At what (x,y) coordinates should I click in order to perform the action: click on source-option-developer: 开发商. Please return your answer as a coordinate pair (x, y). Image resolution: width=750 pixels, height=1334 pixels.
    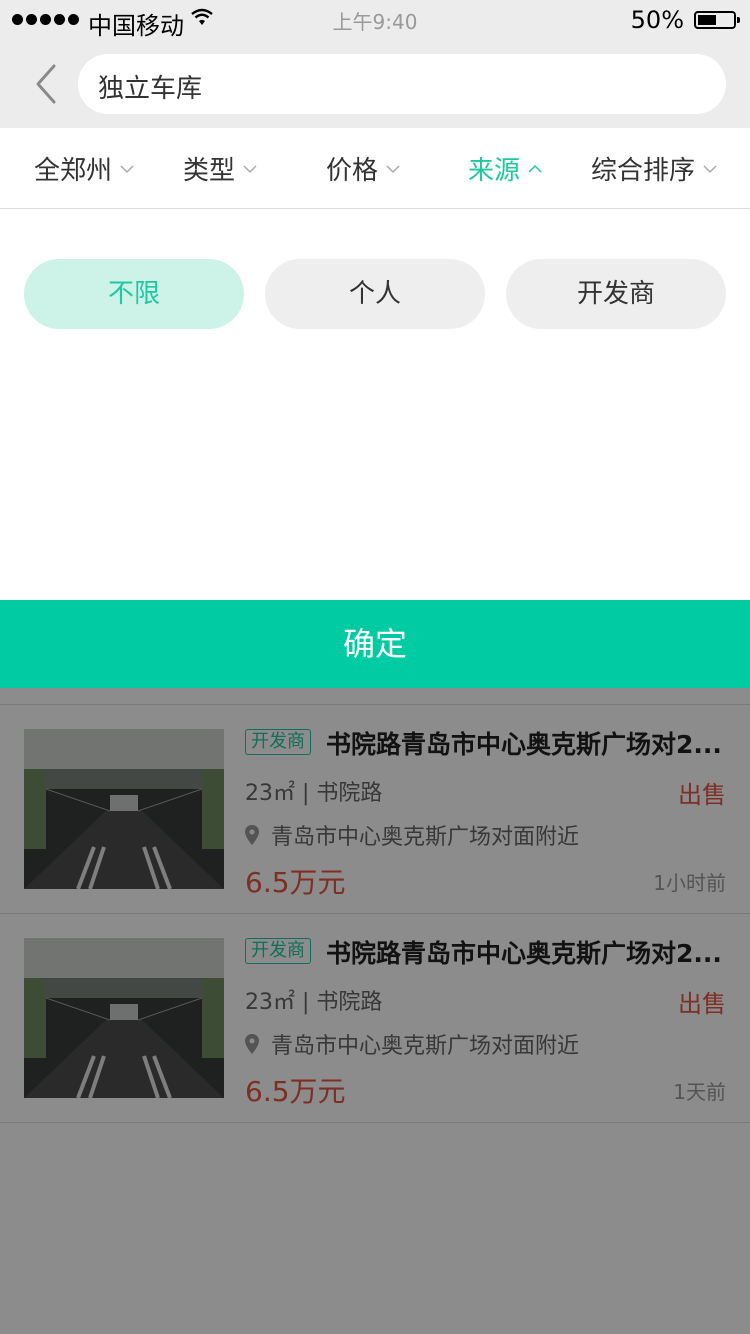
    Looking at the image, I should click on (616, 294).